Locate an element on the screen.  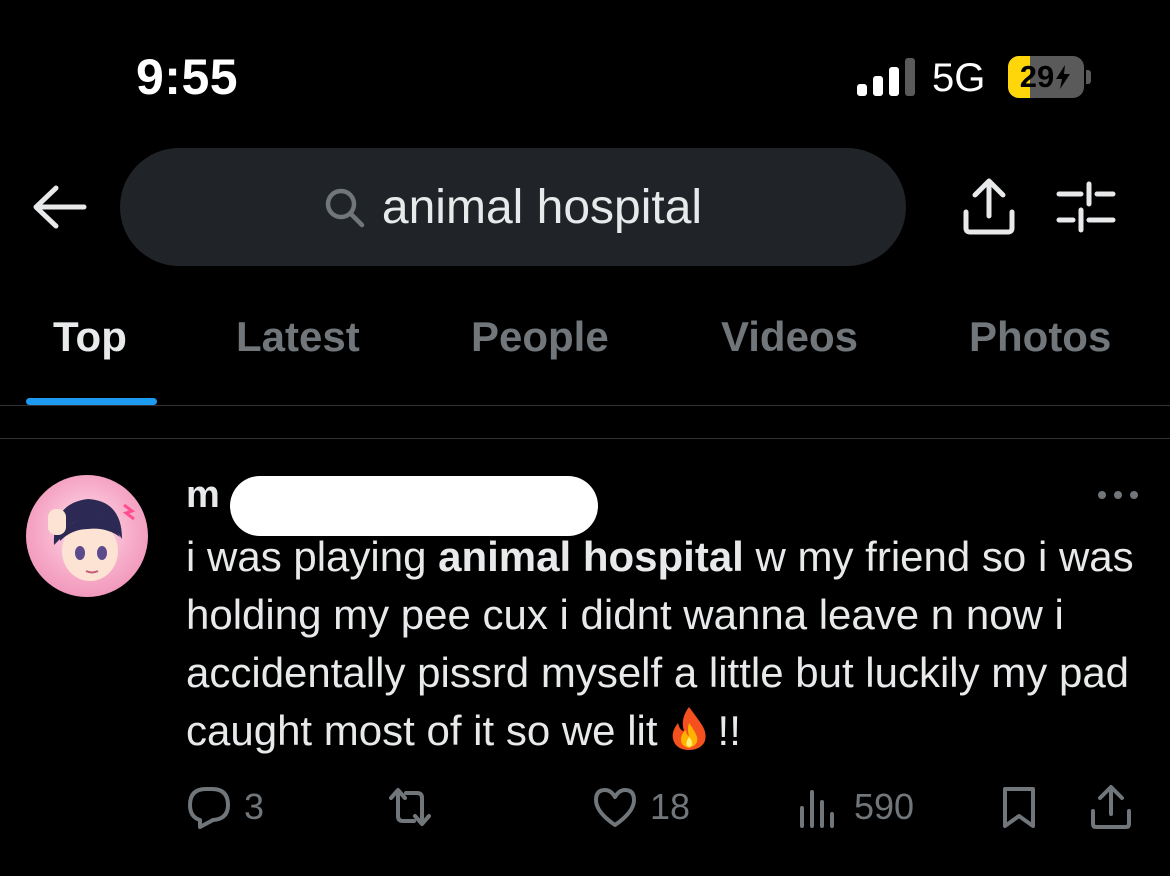
search-field: animal hospital is located at coordinates (513, 207).